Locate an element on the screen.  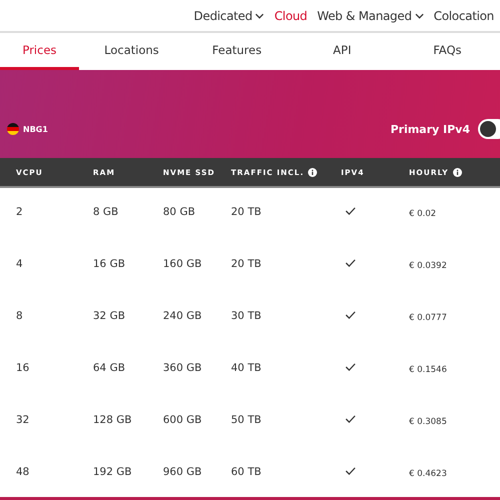
location-label: NBG1 is located at coordinates (35, 129).